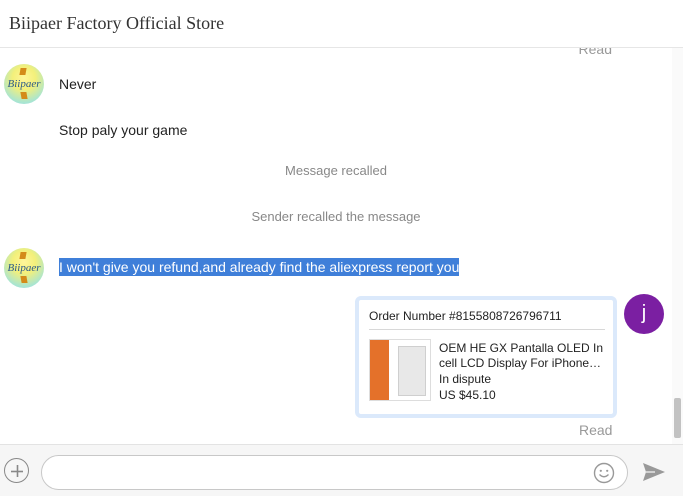 Image resolution: width=683 pixels, height=496 pixels. What do you see at coordinates (341, 24) in the screenshot?
I see `chat-header: Biipaer Factory Official Store` at bounding box center [341, 24].